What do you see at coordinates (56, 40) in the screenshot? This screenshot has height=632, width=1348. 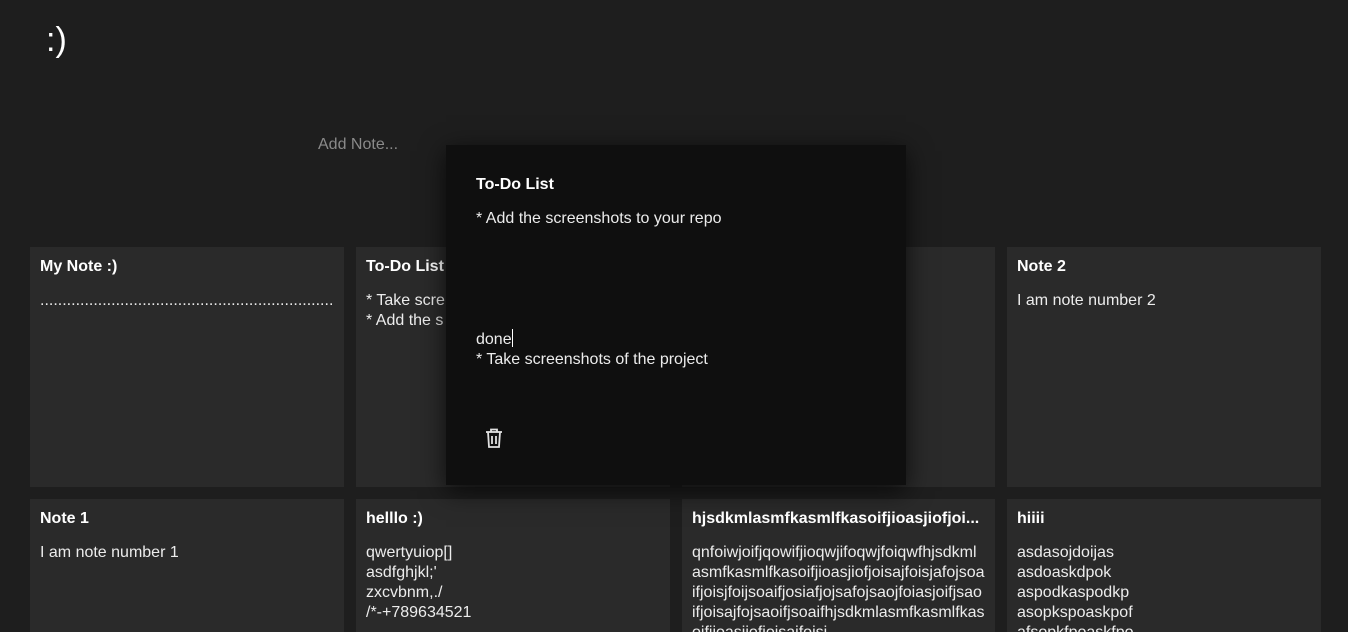 I see `app-logo: :)` at bounding box center [56, 40].